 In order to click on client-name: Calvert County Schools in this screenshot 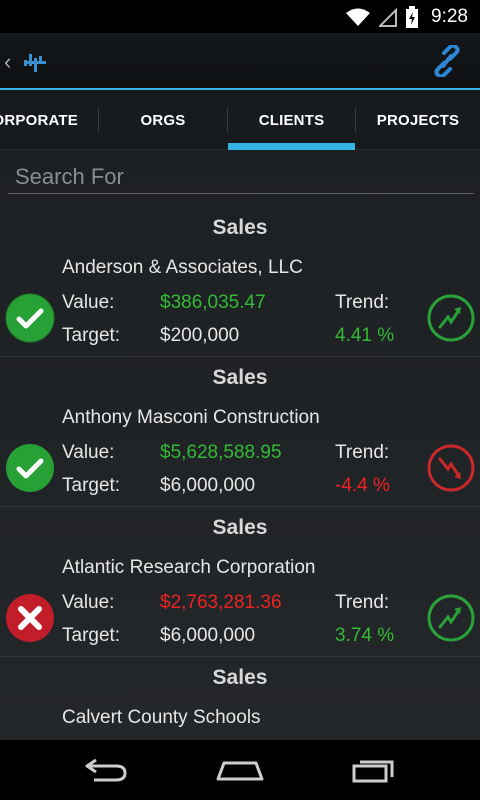, I will do `click(161, 717)`.